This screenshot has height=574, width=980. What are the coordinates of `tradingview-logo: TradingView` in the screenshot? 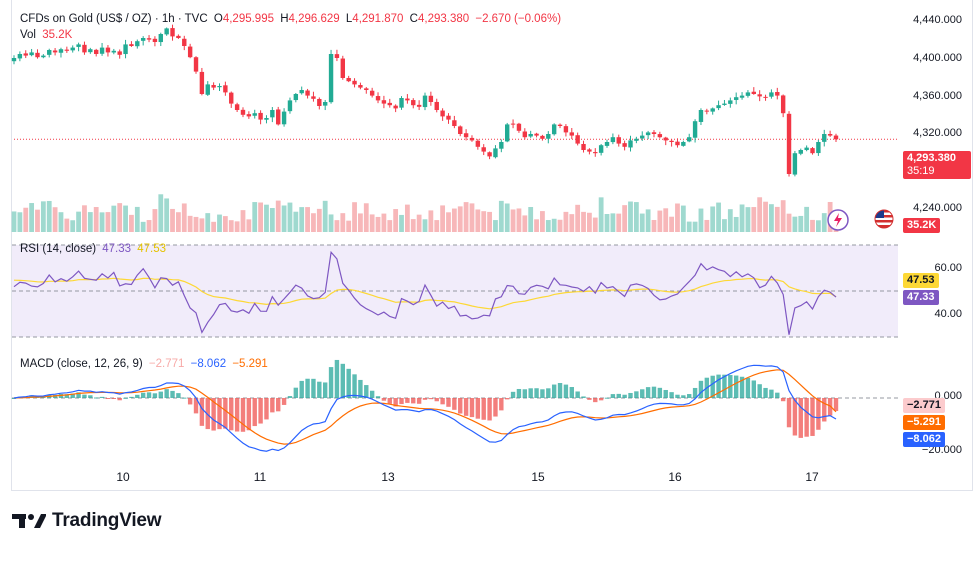 It's located at (87, 521).